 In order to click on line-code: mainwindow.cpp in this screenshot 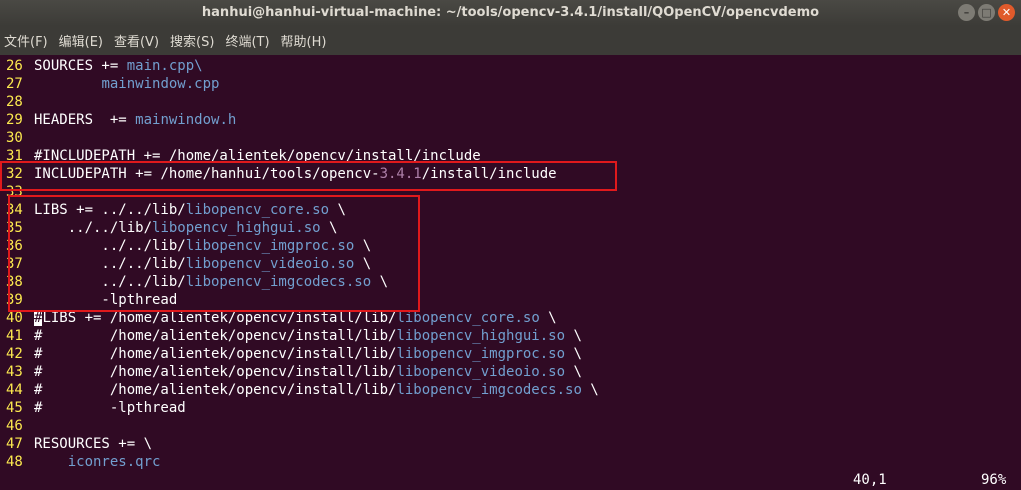, I will do `click(126, 84)`.